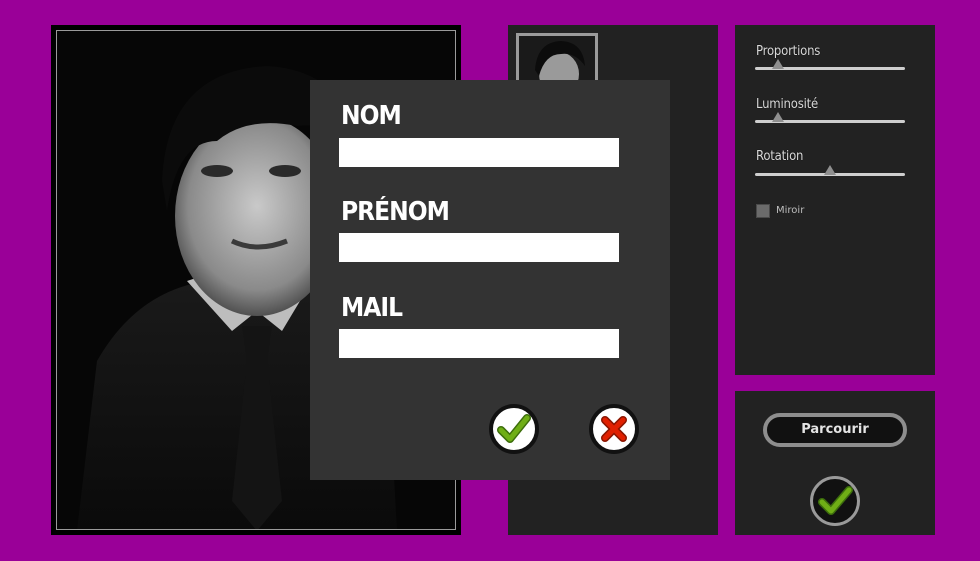  I want to click on luminosite-label: Luminosité, so click(787, 104).